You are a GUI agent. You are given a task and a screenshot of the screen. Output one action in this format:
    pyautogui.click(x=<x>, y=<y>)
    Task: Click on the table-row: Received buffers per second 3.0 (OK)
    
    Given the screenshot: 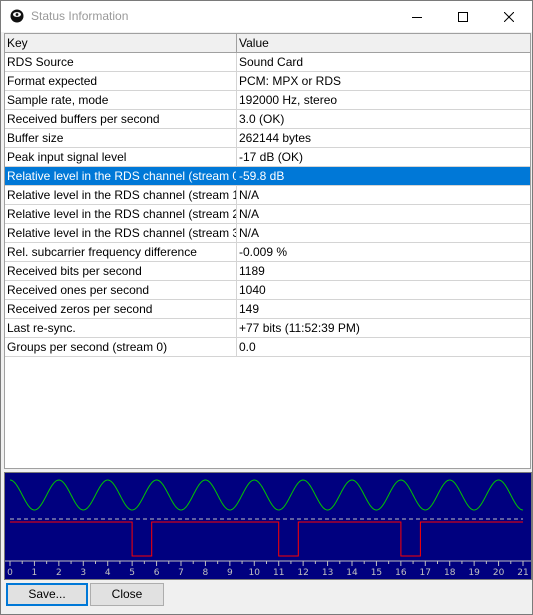 What is the action you would take?
    pyautogui.click(x=267, y=119)
    